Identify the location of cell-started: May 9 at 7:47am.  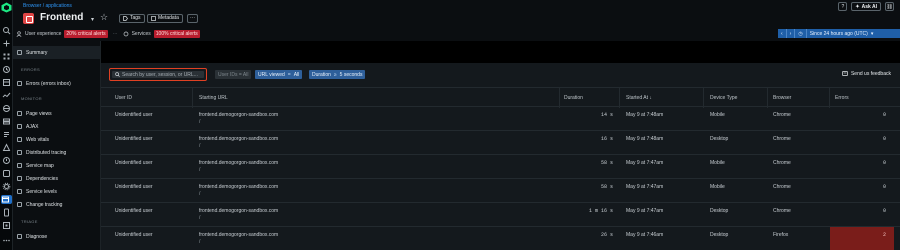
(645, 187).